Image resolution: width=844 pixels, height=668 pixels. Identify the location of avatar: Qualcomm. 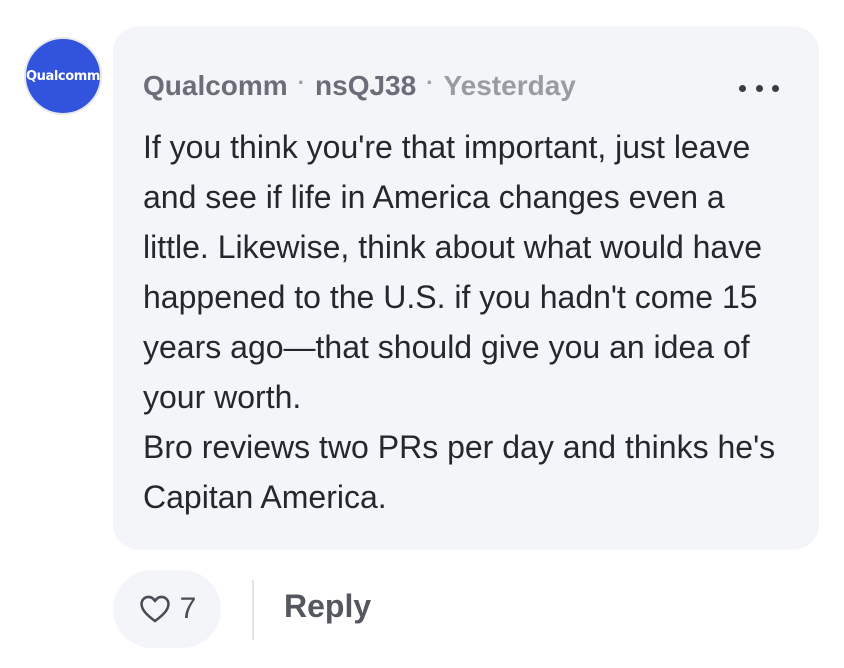
(63, 76).